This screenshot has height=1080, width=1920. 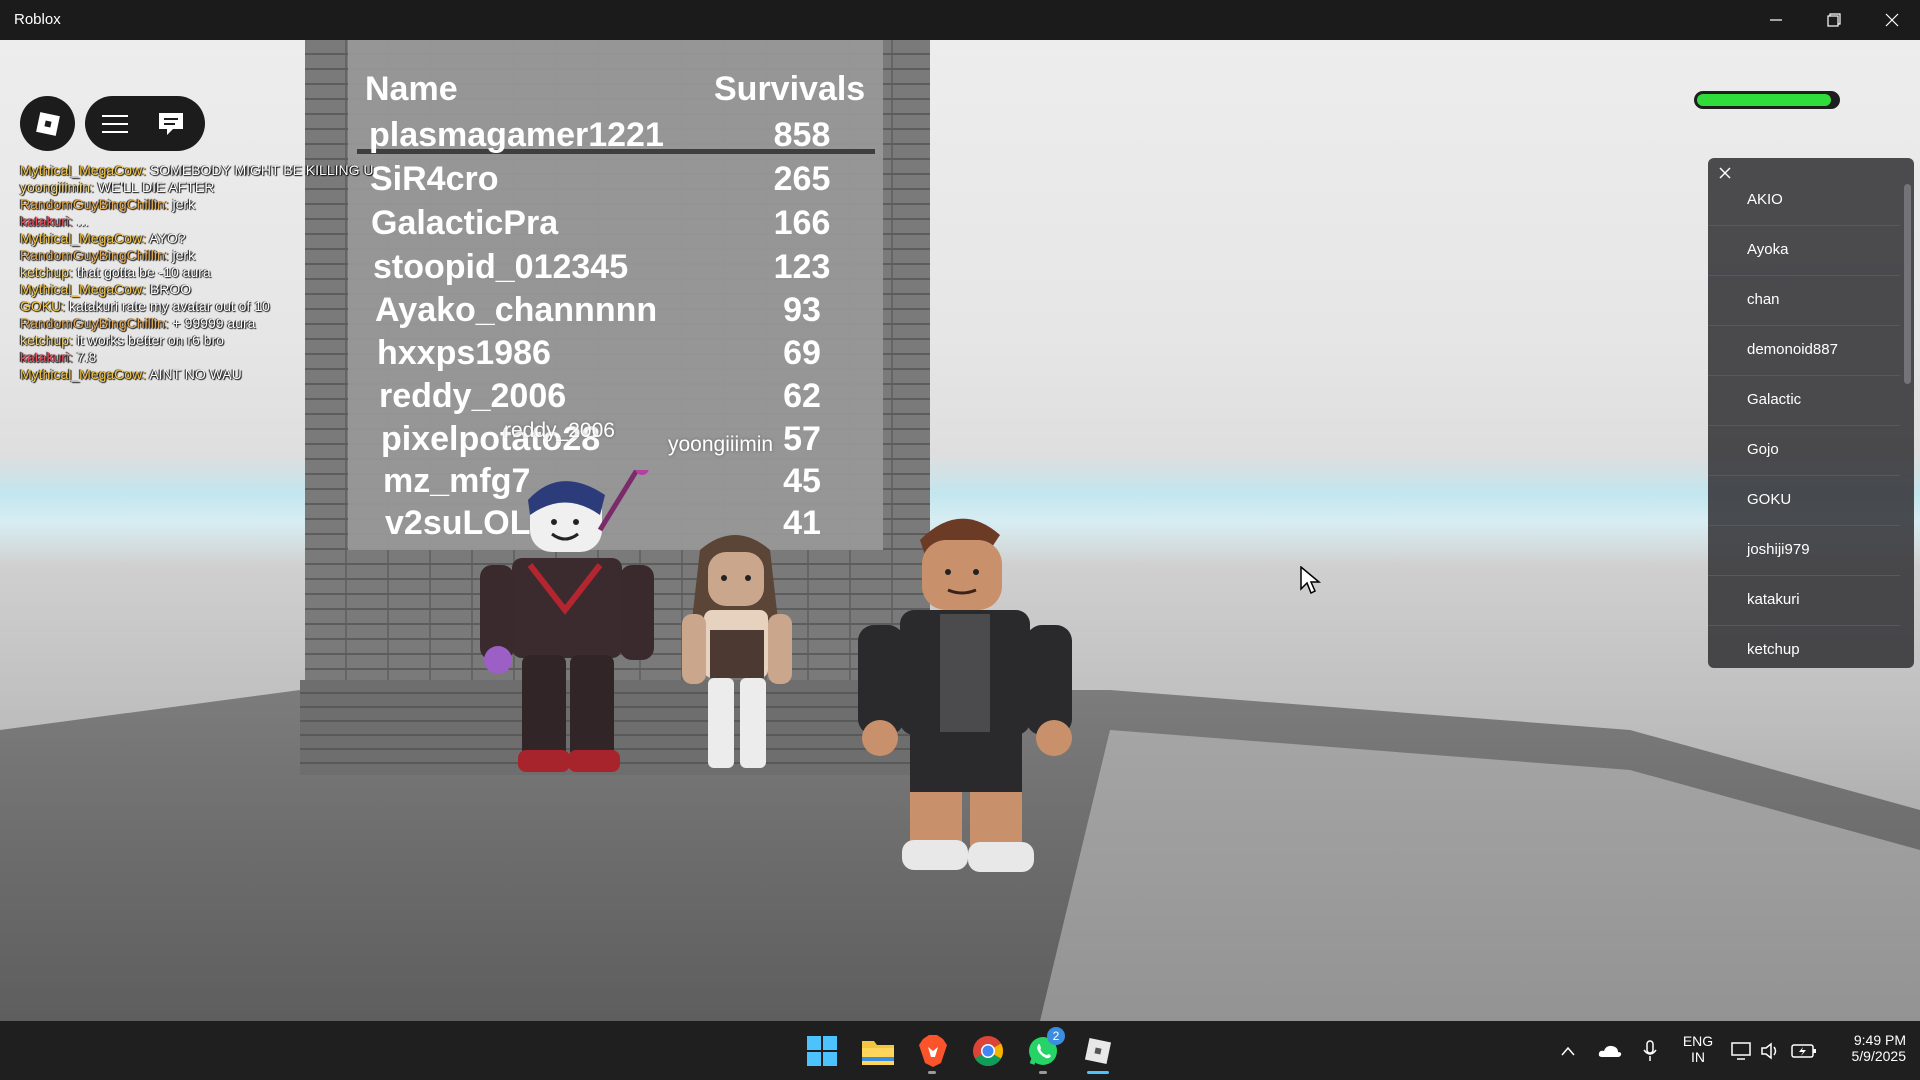 I want to click on player-name: katakuri, so click(x=1773, y=599).